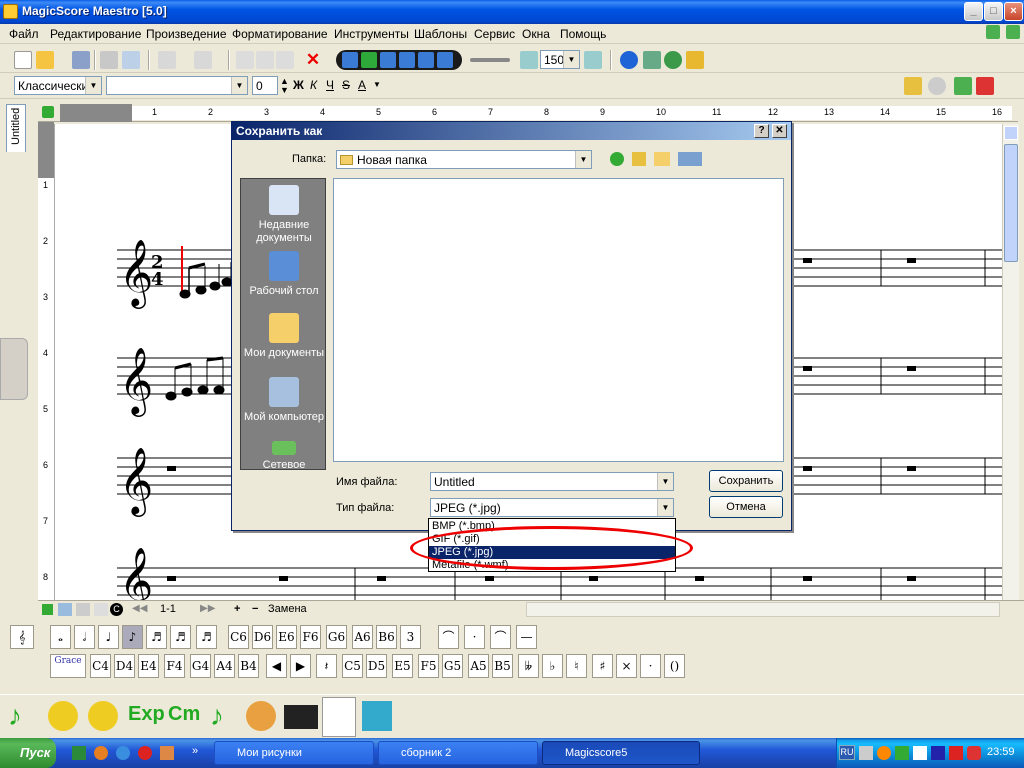 Image resolution: width=1024 pixels, height=768 pixels. I want to click on slur-button: ⌒, so click(500, 637).